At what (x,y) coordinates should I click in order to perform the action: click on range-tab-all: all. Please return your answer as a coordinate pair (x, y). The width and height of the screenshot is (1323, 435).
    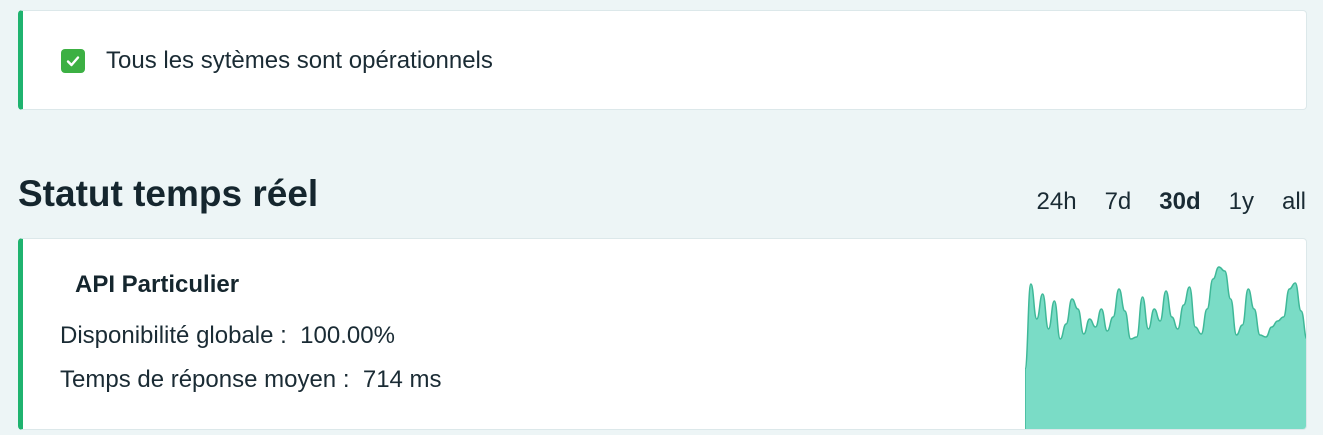
    Looking at the image, I should click on (1294, 202).